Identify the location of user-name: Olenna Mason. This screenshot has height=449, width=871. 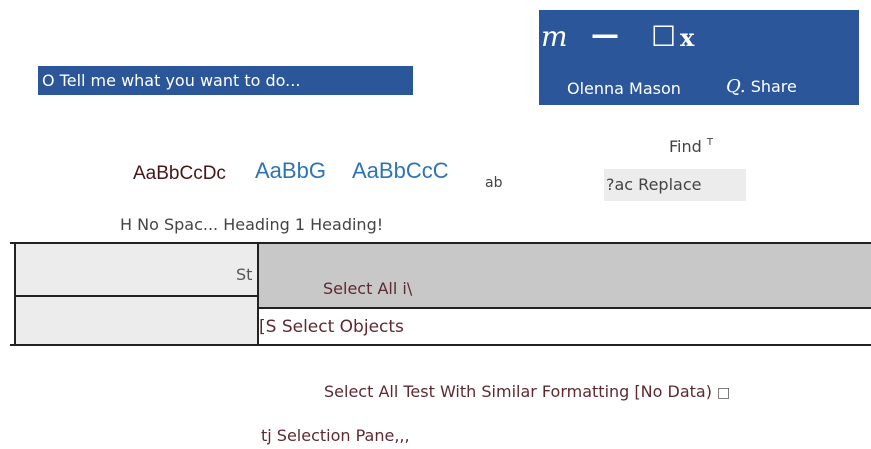
(624, 88).